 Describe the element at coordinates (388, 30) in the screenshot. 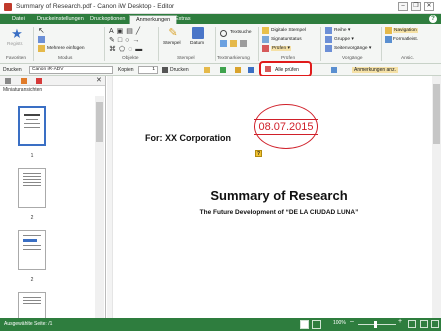

I see `navigation-icon` at that location.